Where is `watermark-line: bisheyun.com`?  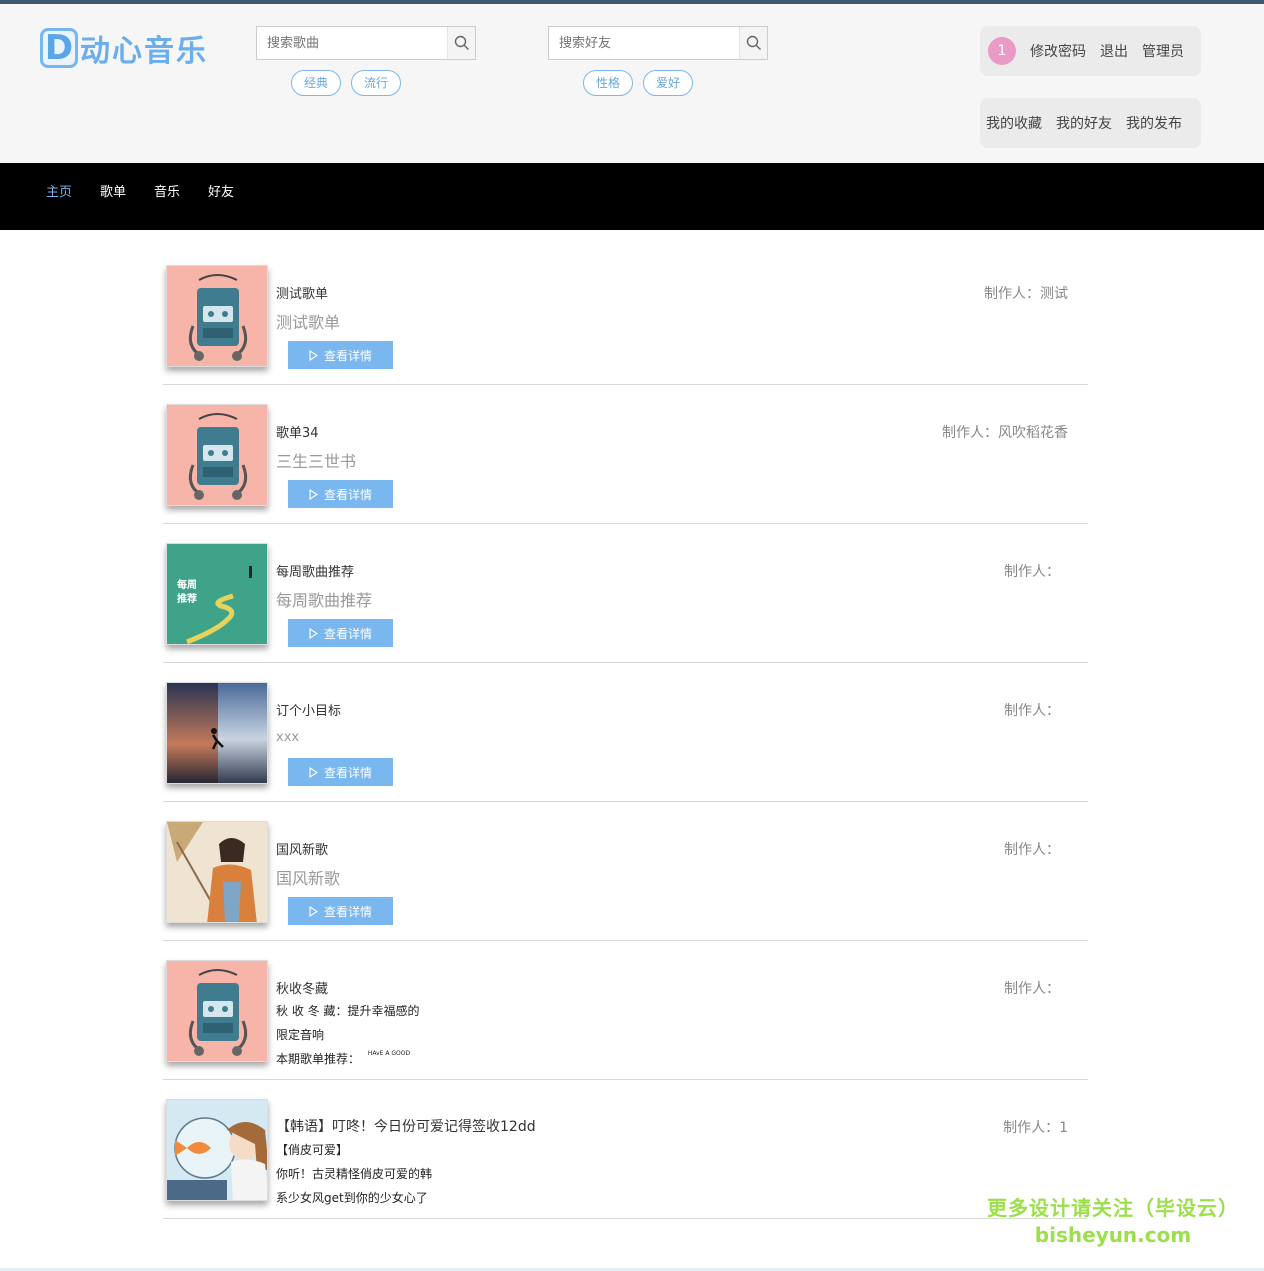
watermark-line: bisheyun.com is located at coordinates (1113, 1235).